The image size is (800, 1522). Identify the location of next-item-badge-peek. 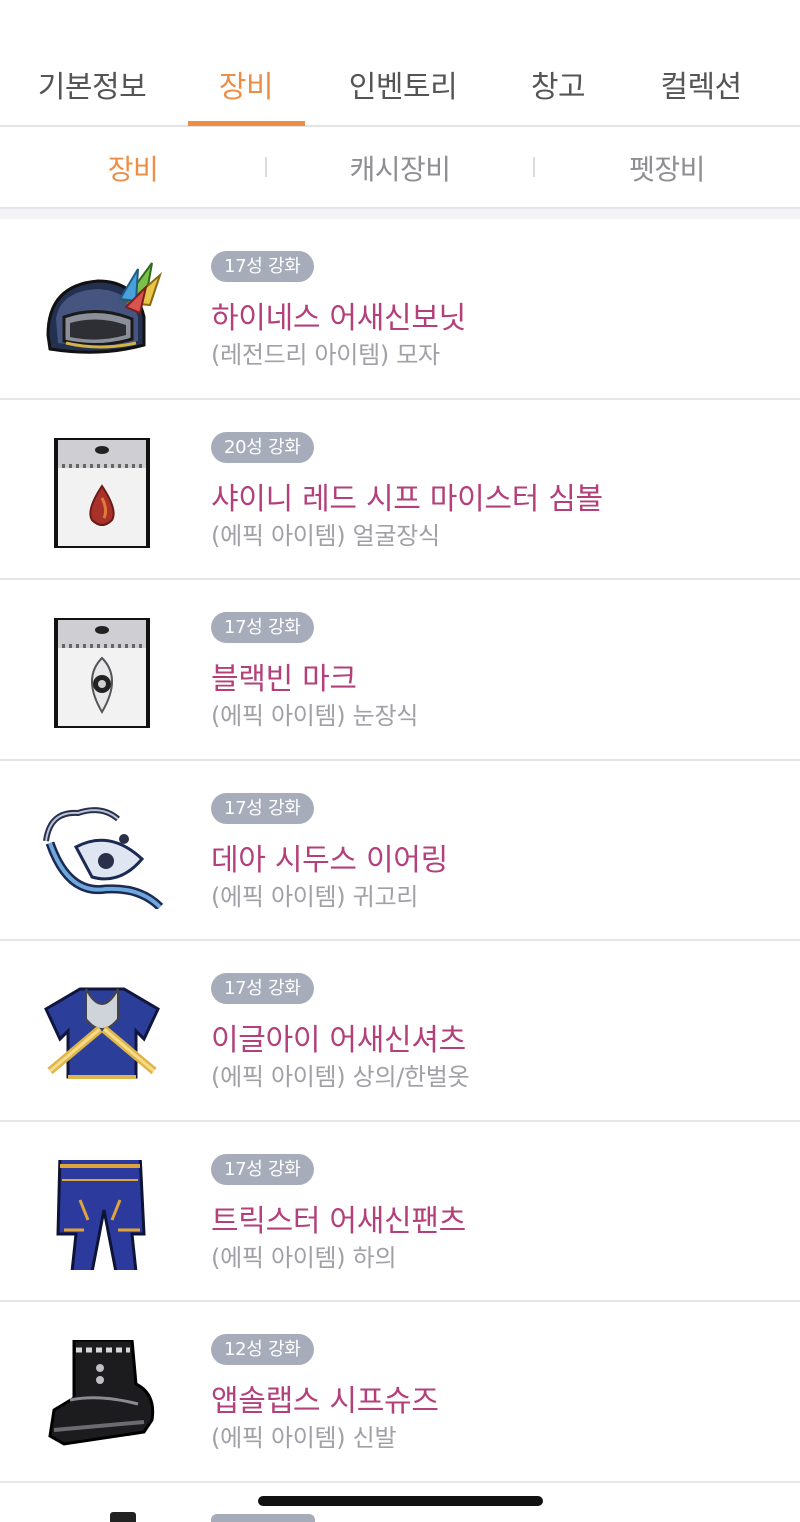
(263, 1518).